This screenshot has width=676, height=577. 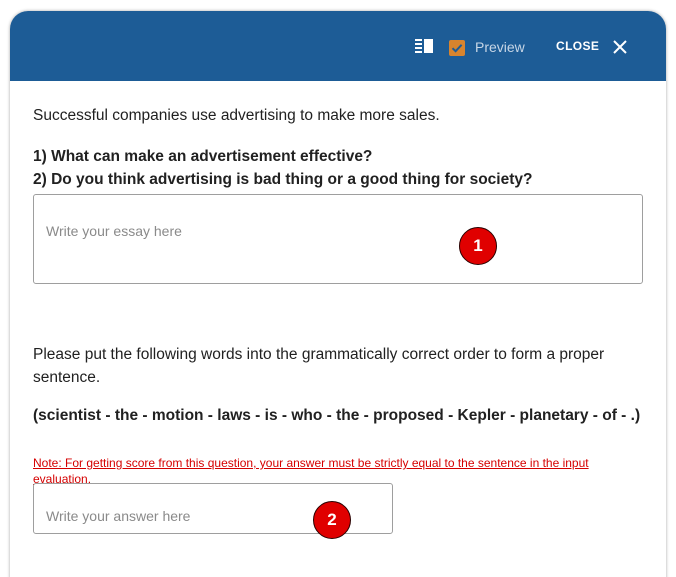 I want to click on preview-label: Preview, so click(x=500, y=47).